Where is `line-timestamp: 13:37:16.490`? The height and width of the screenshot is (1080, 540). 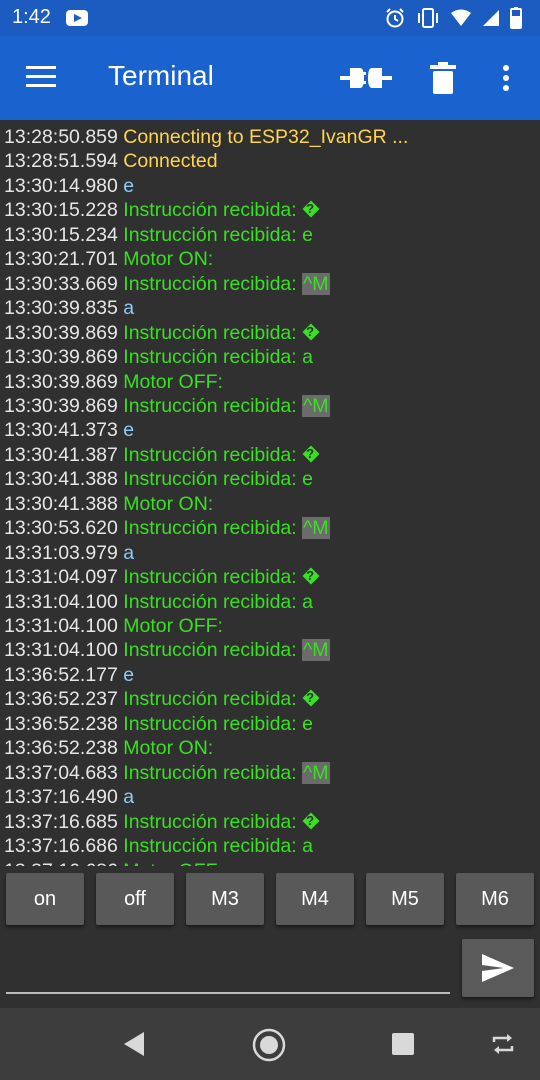 line-timestamp: 13:37:16.490 is located at coordinates (61, 797).